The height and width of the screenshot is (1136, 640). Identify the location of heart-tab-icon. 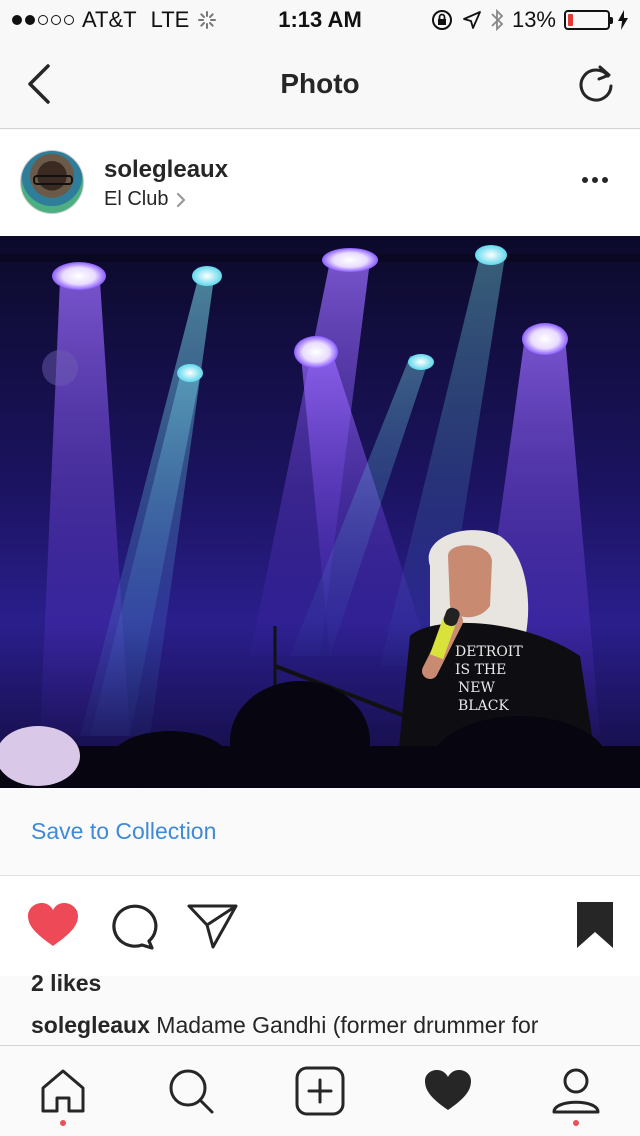
(448, 1090).